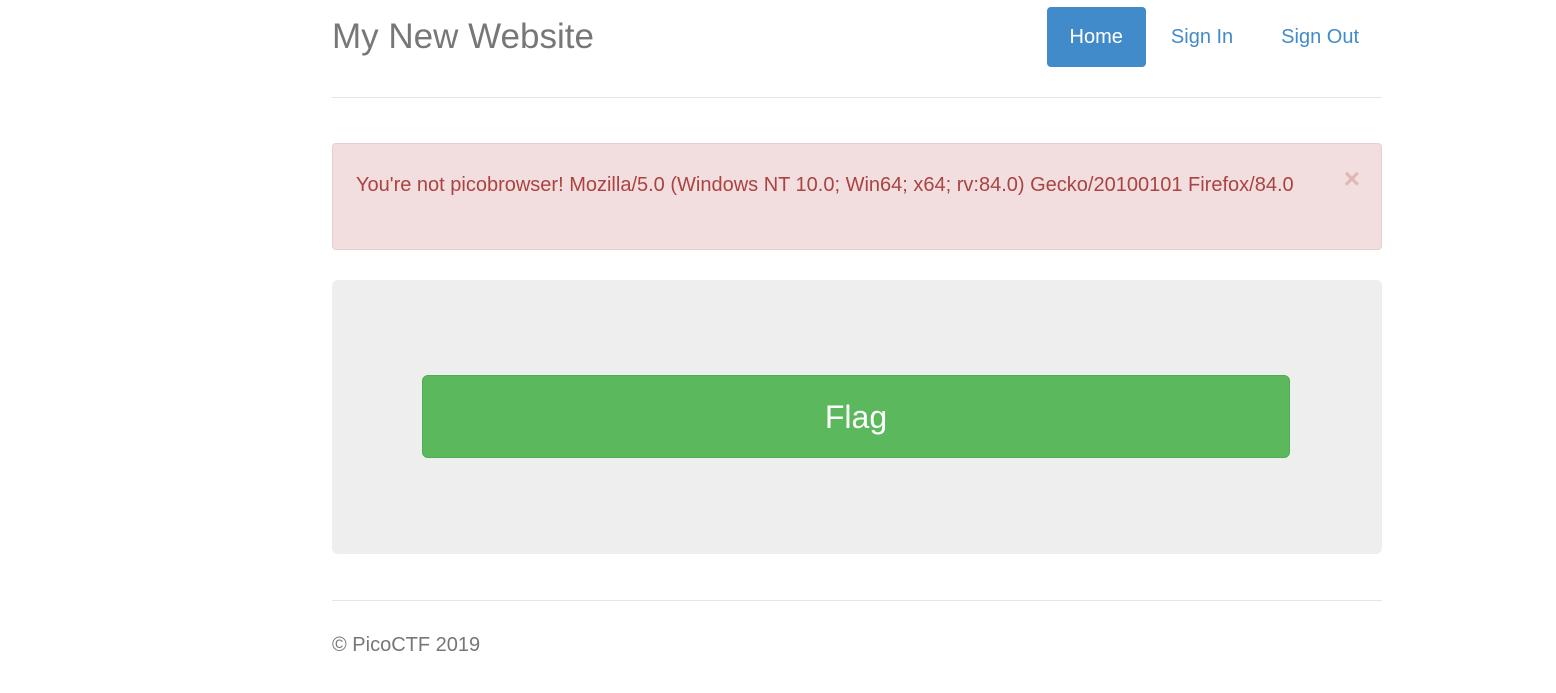 This screenshot has width=1556, height=693. I want to click on footer-copyright: © PicoCTF 2019, so click(406, 645).